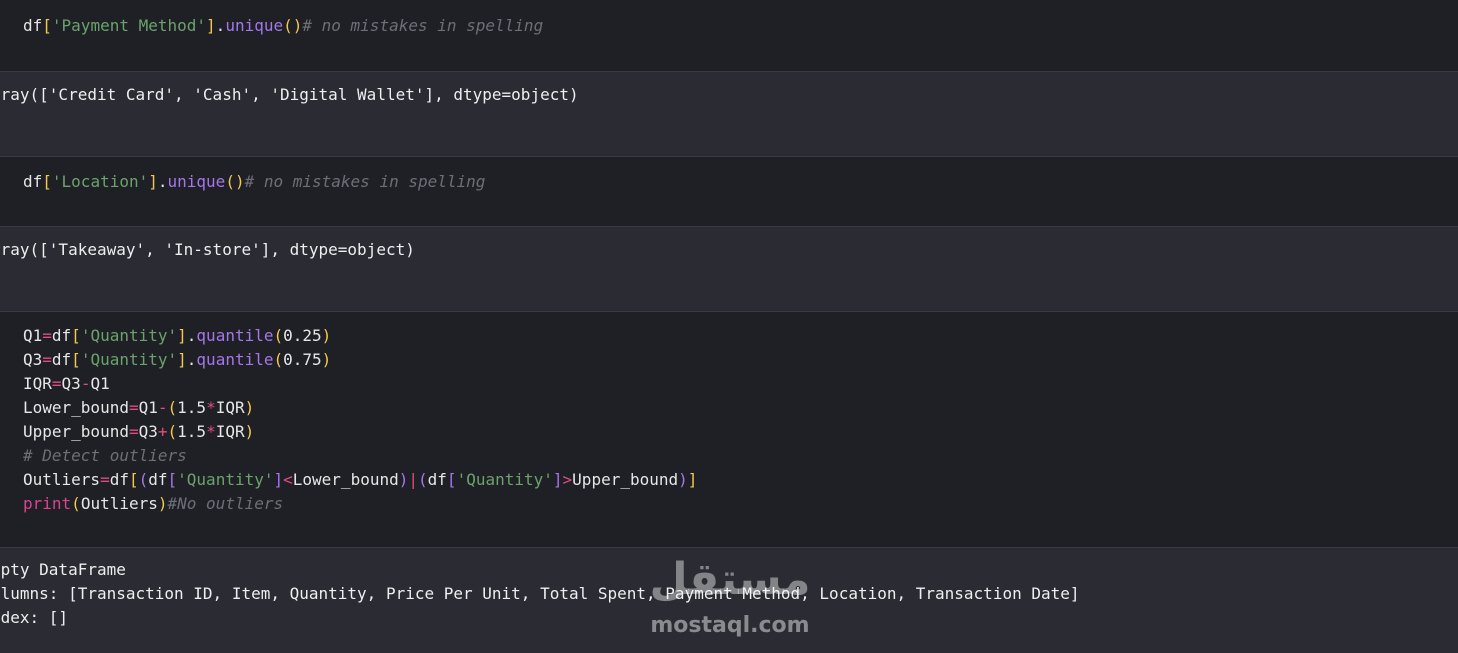 This screenshot has width=1458, height=653. What do you see at coordinates (177, 335) in the screenshot?
I see `code-line: Q1=df['Quantity'].quantile(0.25)` at bounding box center [177, 335].